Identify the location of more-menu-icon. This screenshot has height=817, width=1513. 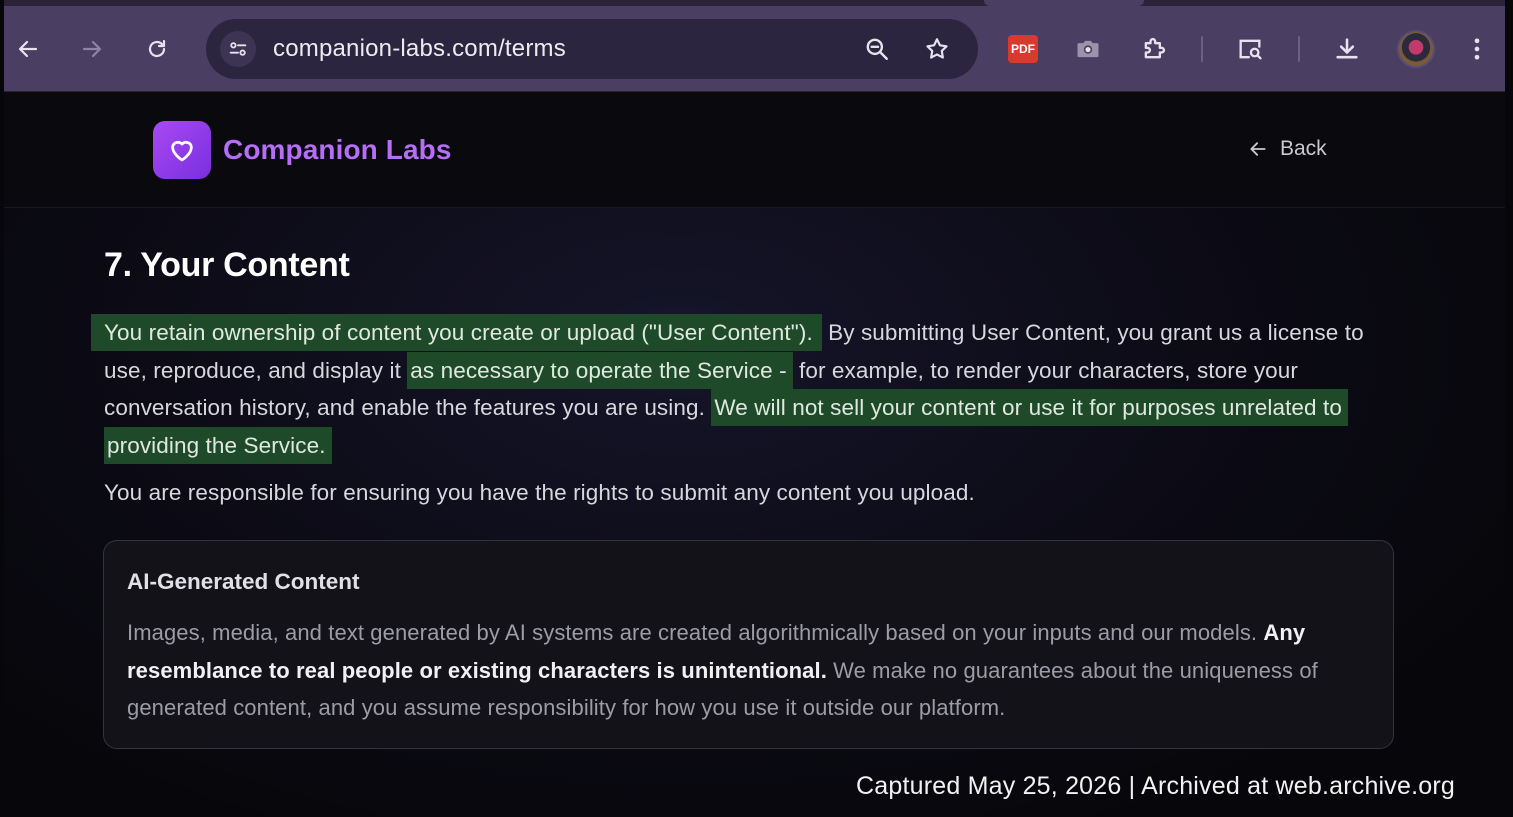
(1477, 49).